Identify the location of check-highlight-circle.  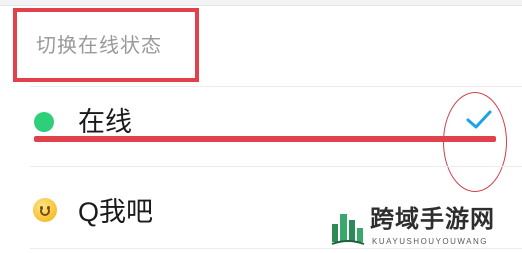
(475, 142).